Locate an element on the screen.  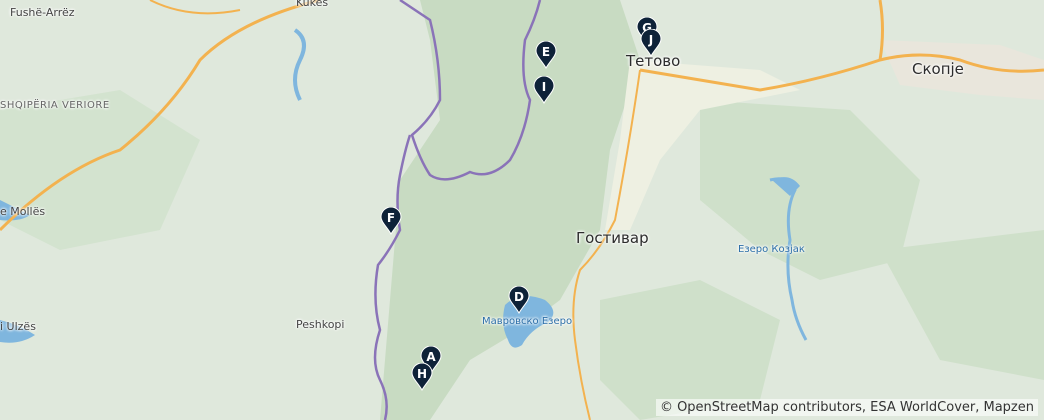
marker-label: F is located at coordinates (391, 218).